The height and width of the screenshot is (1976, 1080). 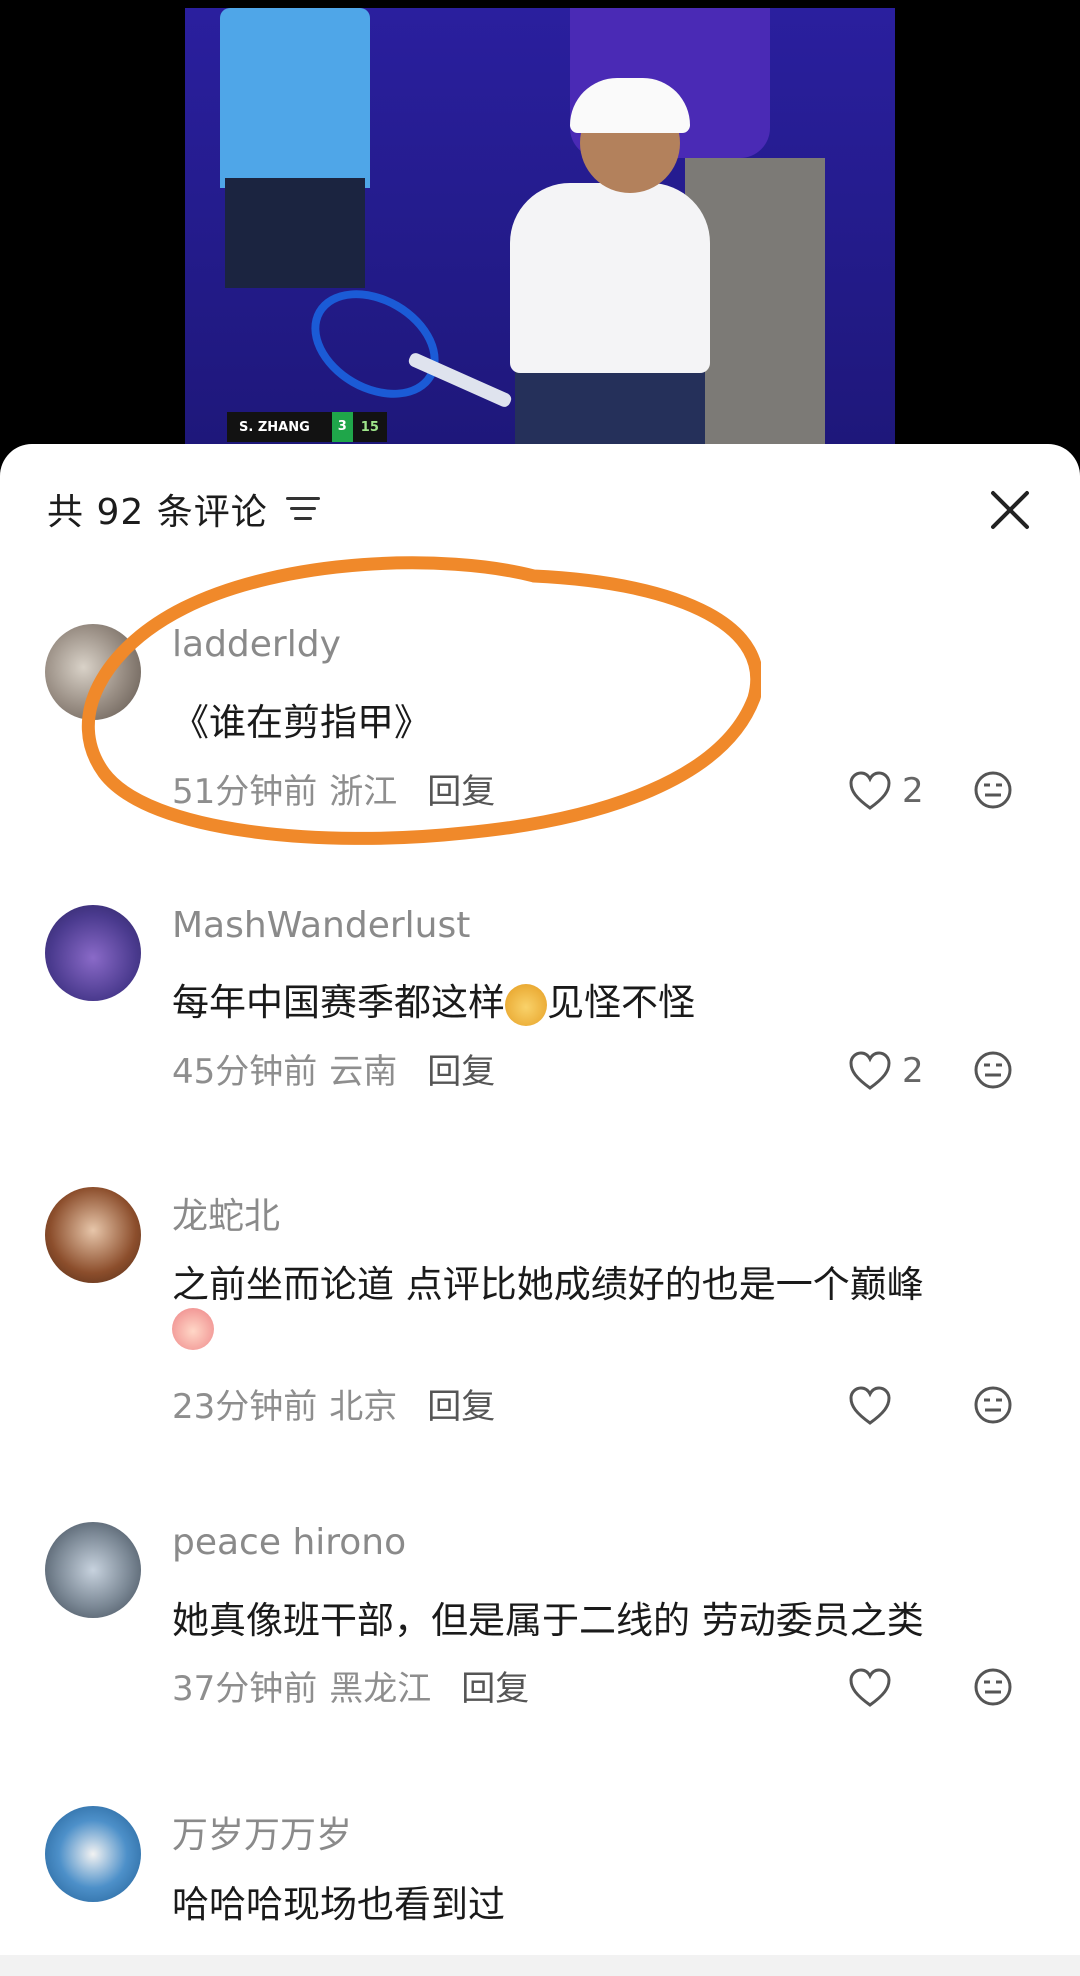 I want to click on filter-lines-icon, so click(x=302, y=509).